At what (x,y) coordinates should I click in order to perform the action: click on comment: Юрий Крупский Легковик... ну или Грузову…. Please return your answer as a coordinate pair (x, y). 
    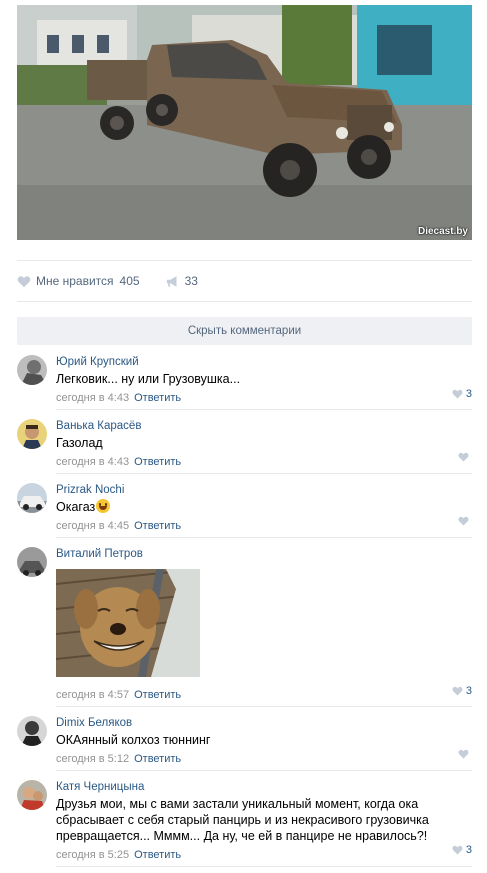
    Looking at the image, I should click on (244, 380).